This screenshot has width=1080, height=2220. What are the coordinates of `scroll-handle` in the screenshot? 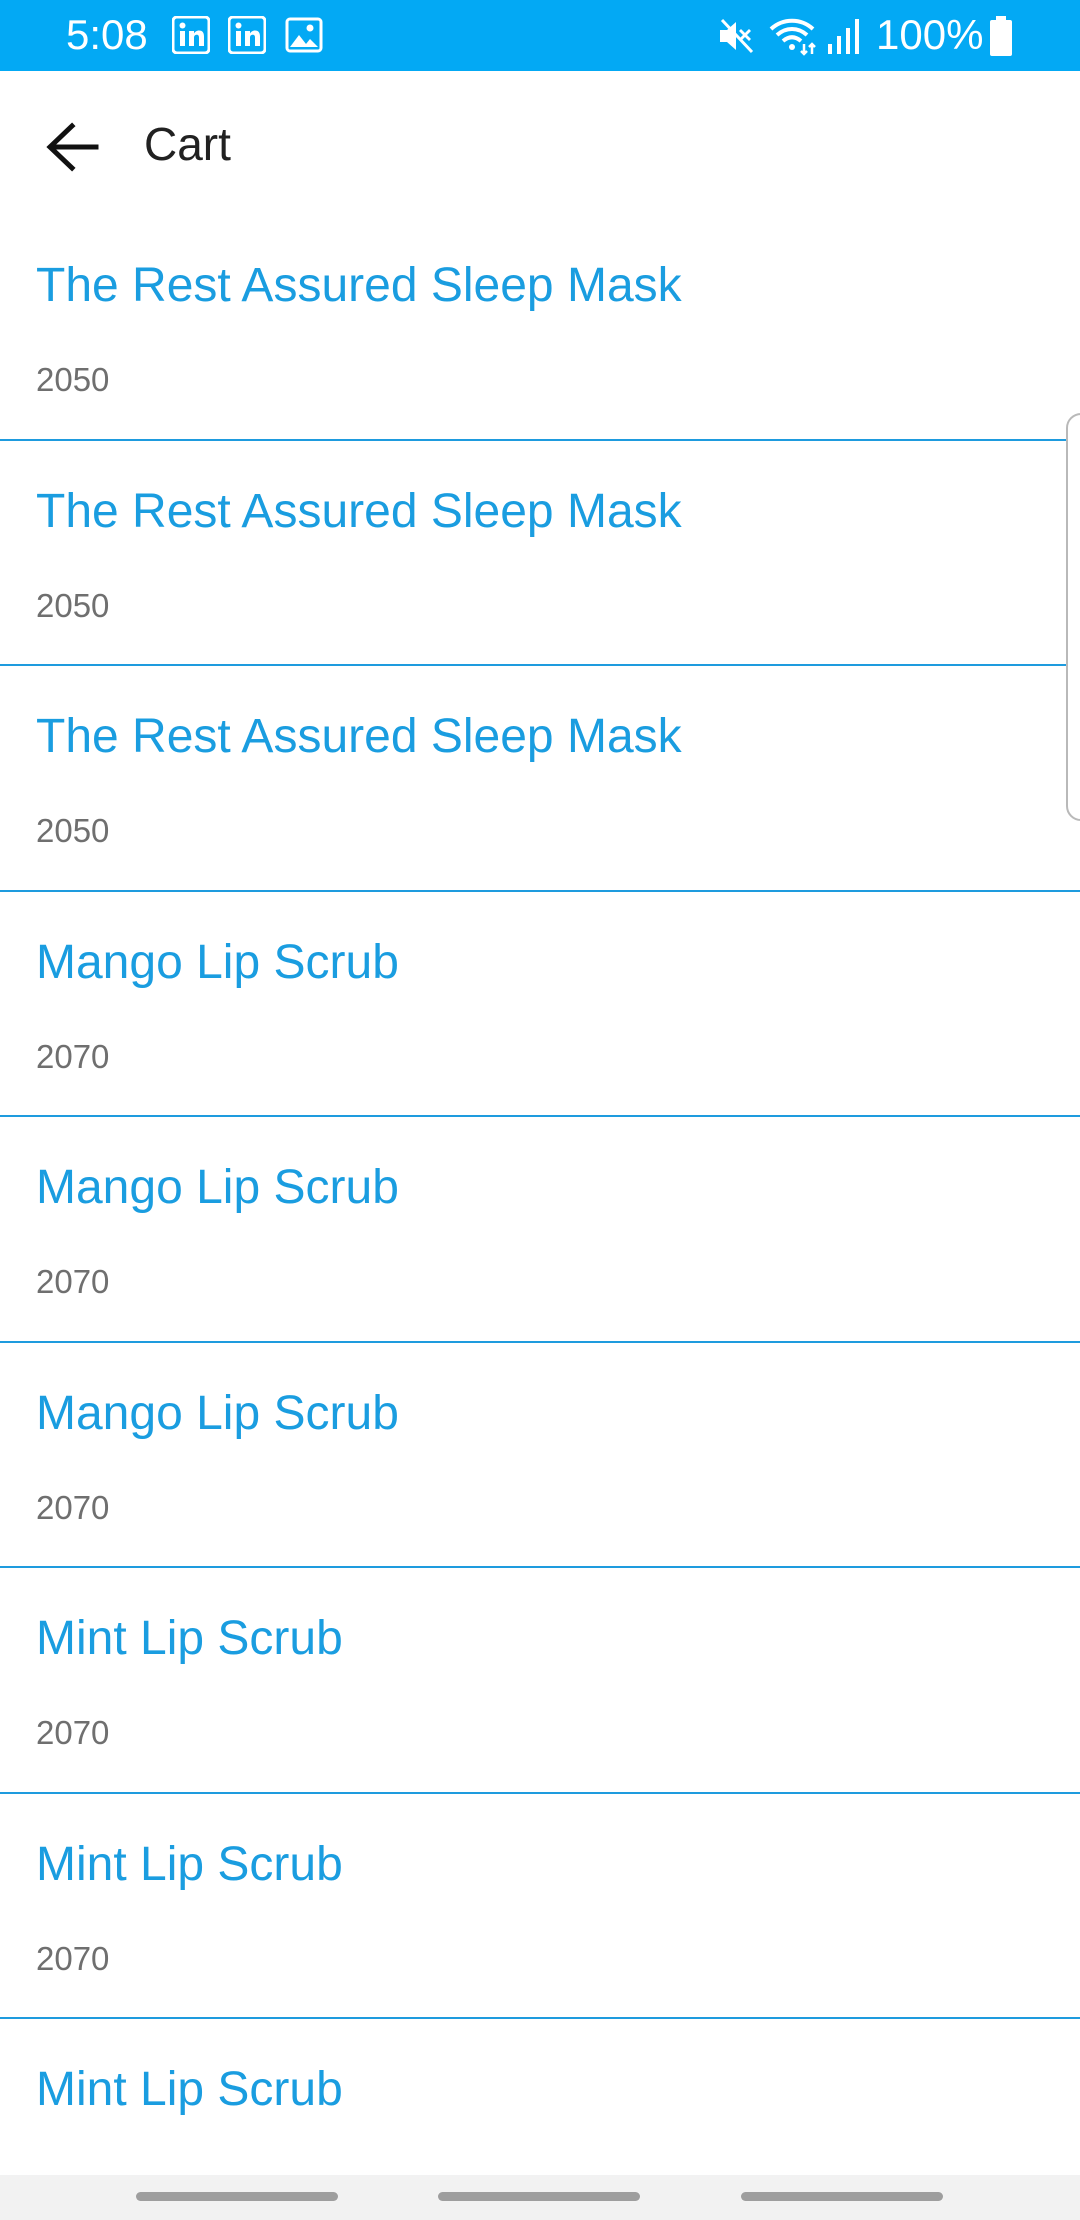 It's located at (1073, 617).